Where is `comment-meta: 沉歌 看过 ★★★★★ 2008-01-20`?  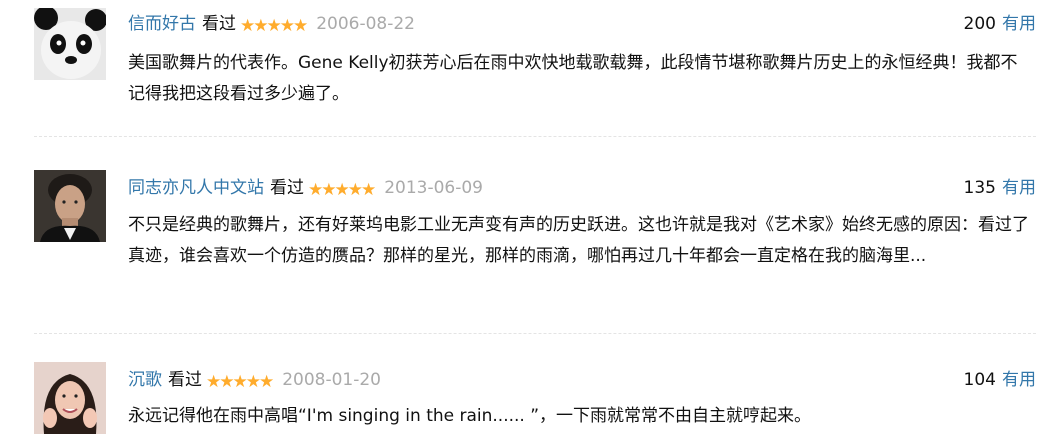
comment-meta: 沉歌 看过 ★★★★★ 2008-01-20 is located at coordinates (254, 380).